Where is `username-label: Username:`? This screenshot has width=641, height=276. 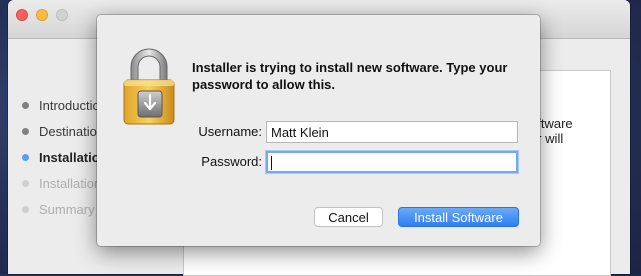
username-label: Username: is located at coordinates (230, 131).